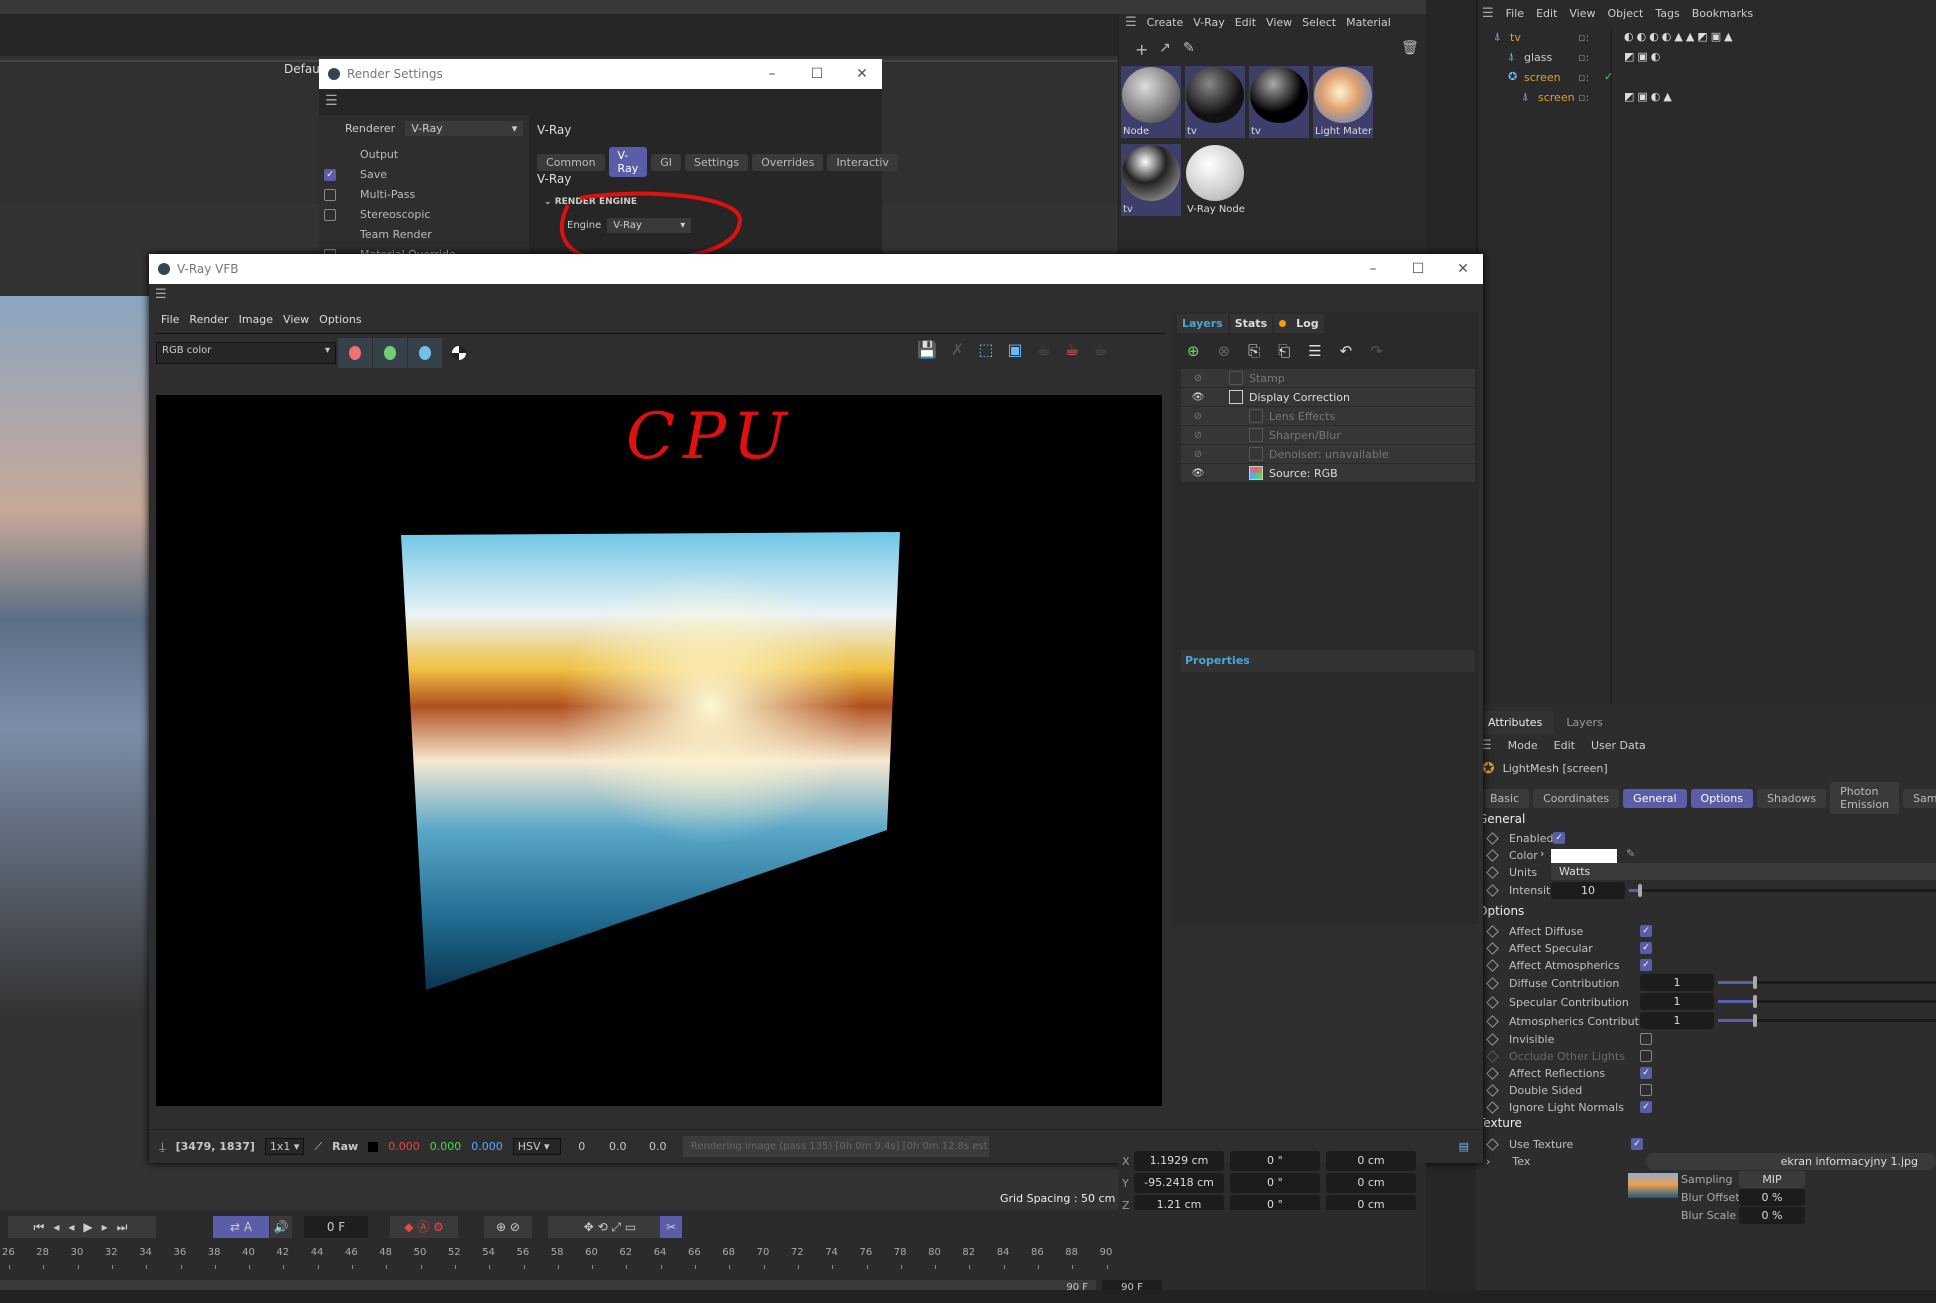 The image size is (1936, 1303). I want to click on key-filter-buttons: ✥ ⟲ ⤢ ▭, so click(610, 1227).